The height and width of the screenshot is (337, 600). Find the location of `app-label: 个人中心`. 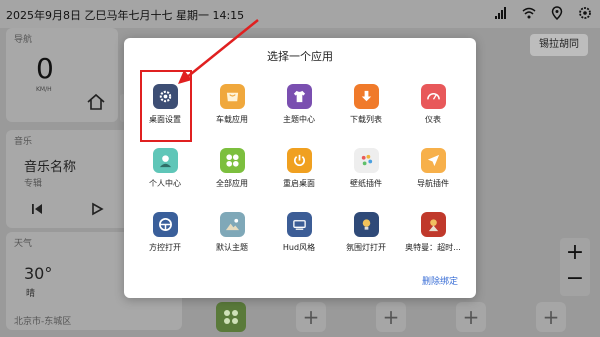

app-label: 个人中心 is located at coordinates (165, 183).